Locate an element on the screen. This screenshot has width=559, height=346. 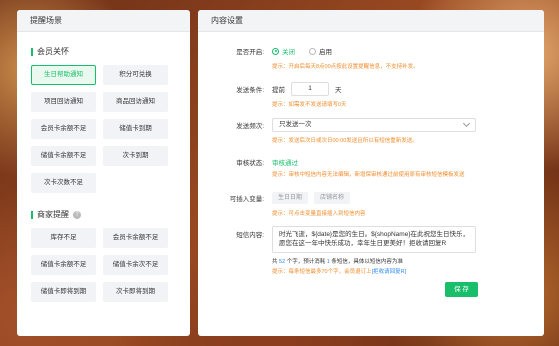
radio-on-icon is located at coordinates (312, 51).